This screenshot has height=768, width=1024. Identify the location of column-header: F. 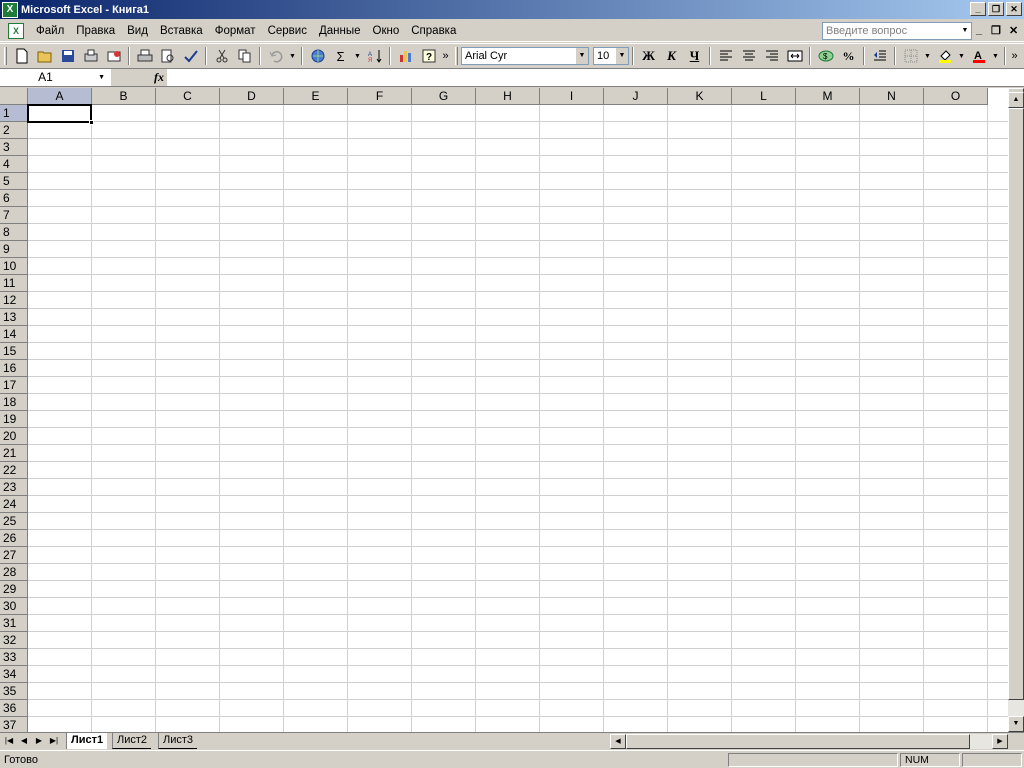
(380, 96).